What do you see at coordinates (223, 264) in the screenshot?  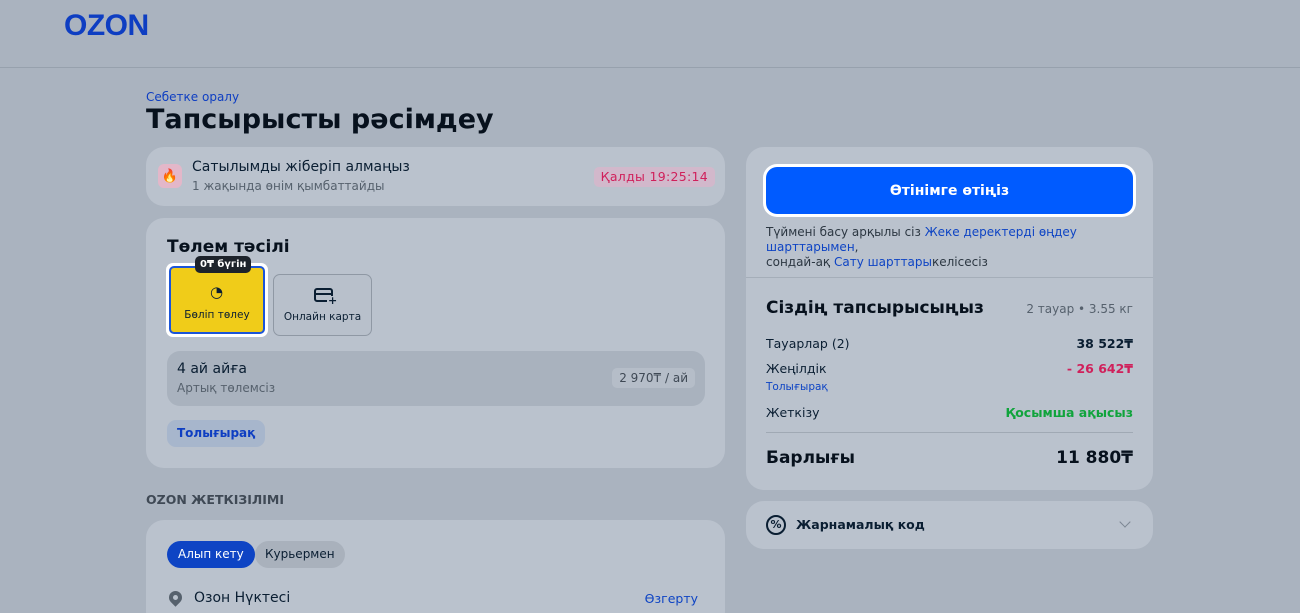 I see `installment-badge: 0₸ бүгін` at bounding box center [223, 264].